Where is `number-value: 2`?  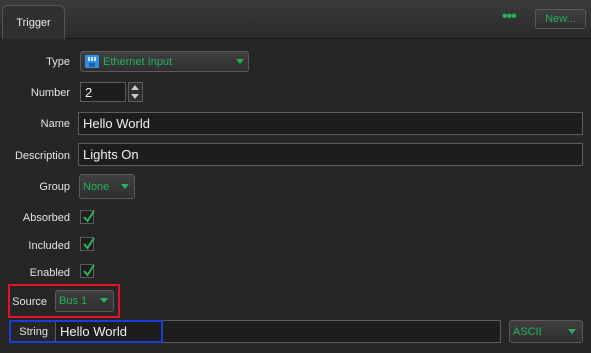 number-value: 2 is located at coordinates (89, 92).